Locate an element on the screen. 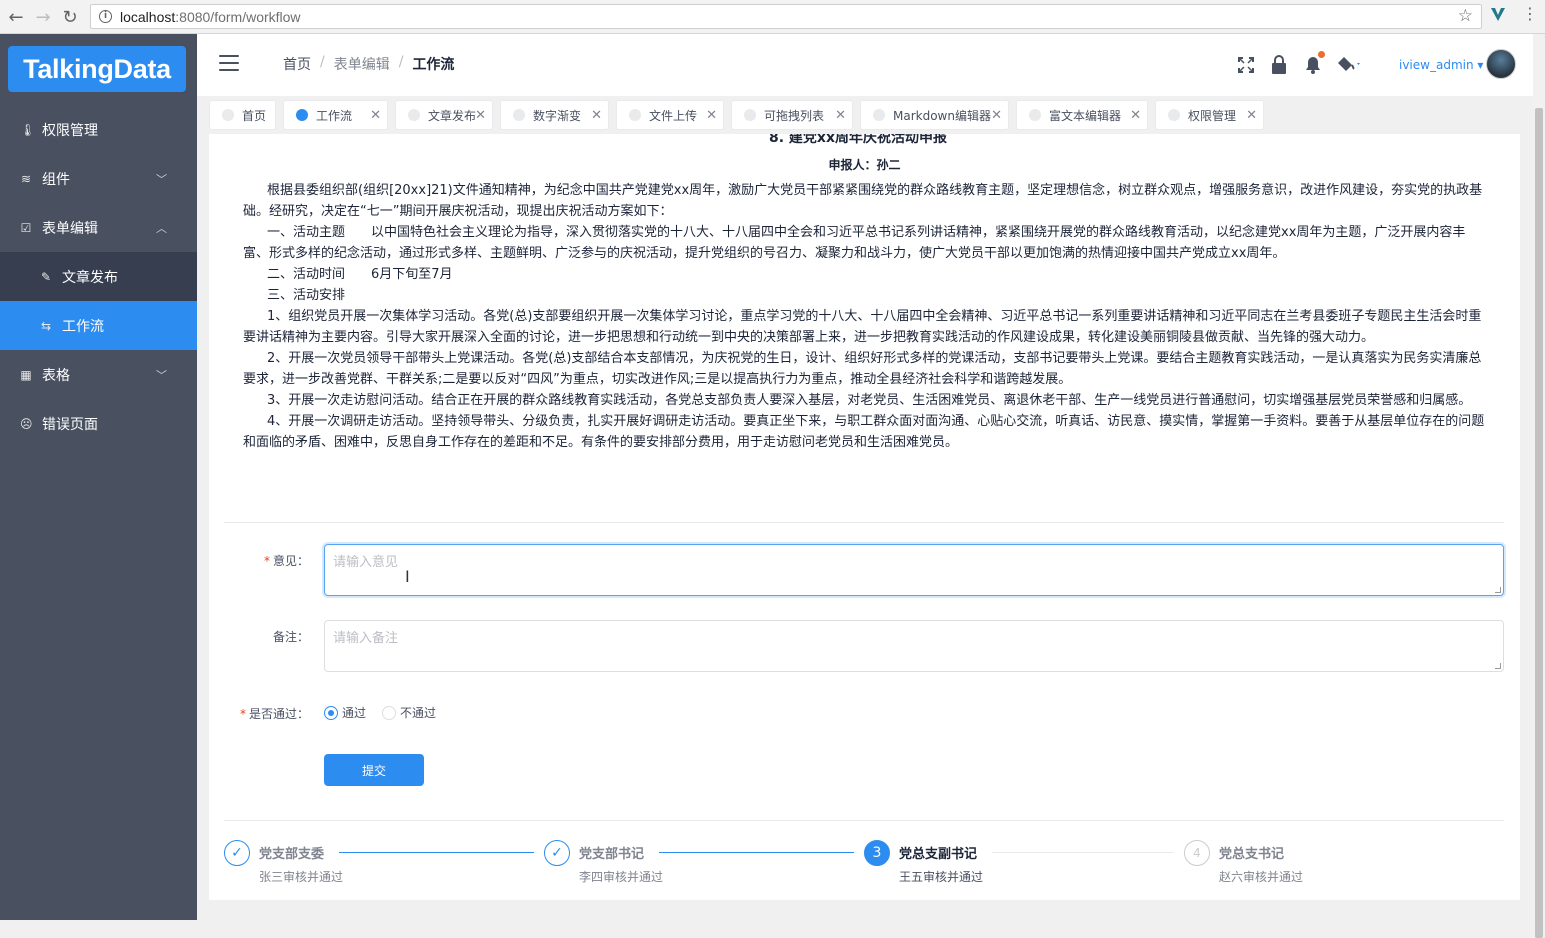 The width and height of the screenshot is (1545, 938). tab-rich-text-editor: 富文本编辑器 ✕ is located at coordinates (1082, 115).